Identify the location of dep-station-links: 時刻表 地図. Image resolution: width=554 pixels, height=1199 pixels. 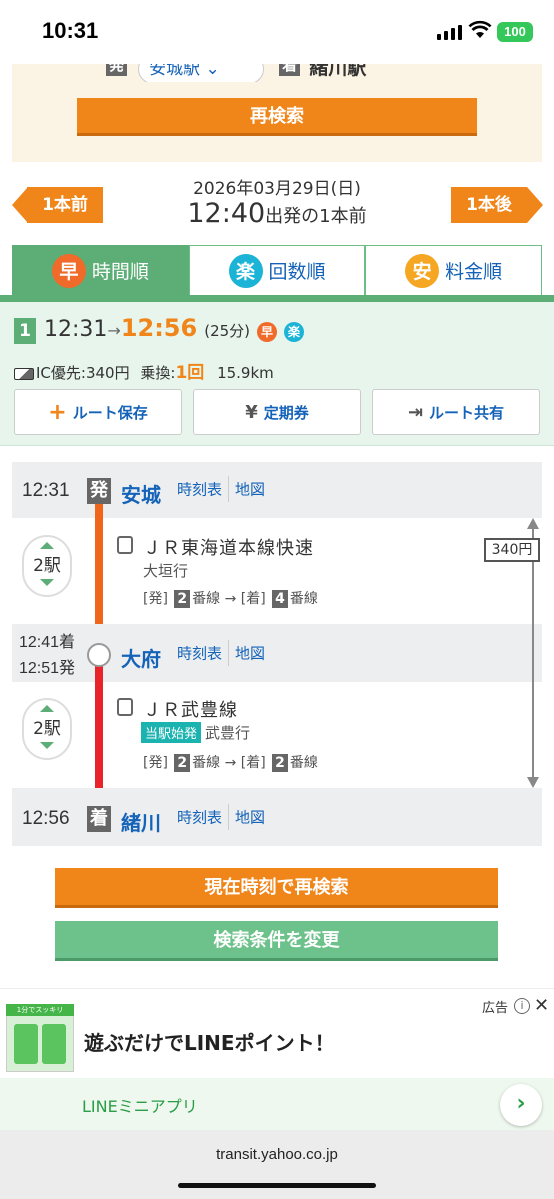
(221, 489).